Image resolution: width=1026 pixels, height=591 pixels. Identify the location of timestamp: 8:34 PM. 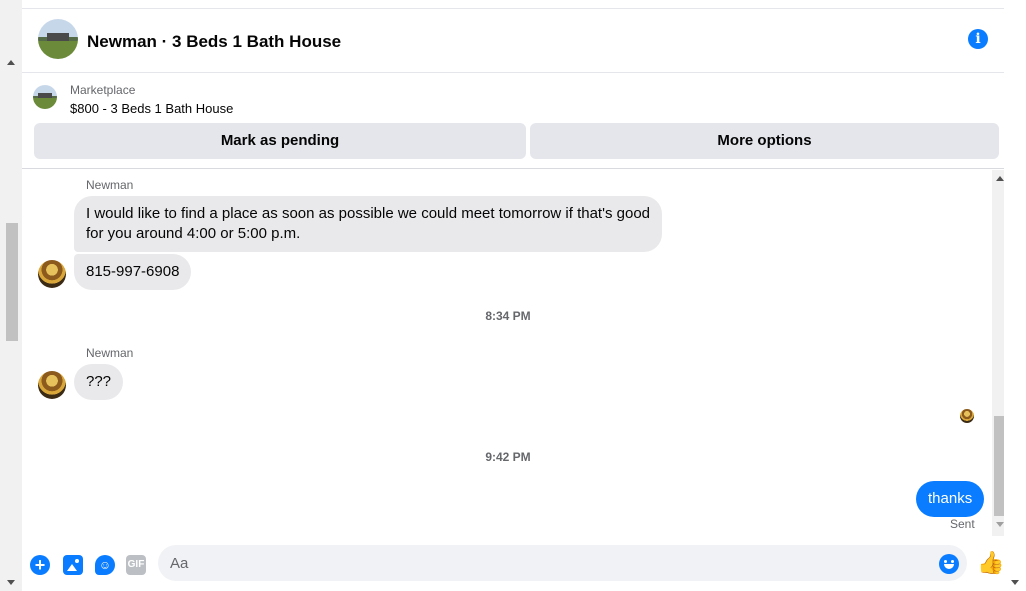
(508, 316).